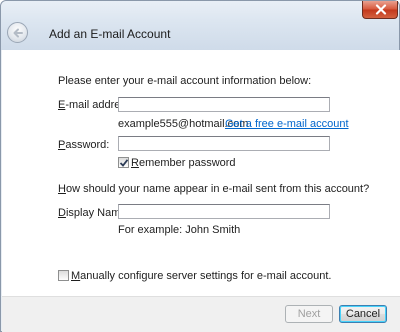  What do you see at coordinates (110, 34) in the screenshot?
I see `window-title: Add an E-mail Account` at bounding box center [110, 34].